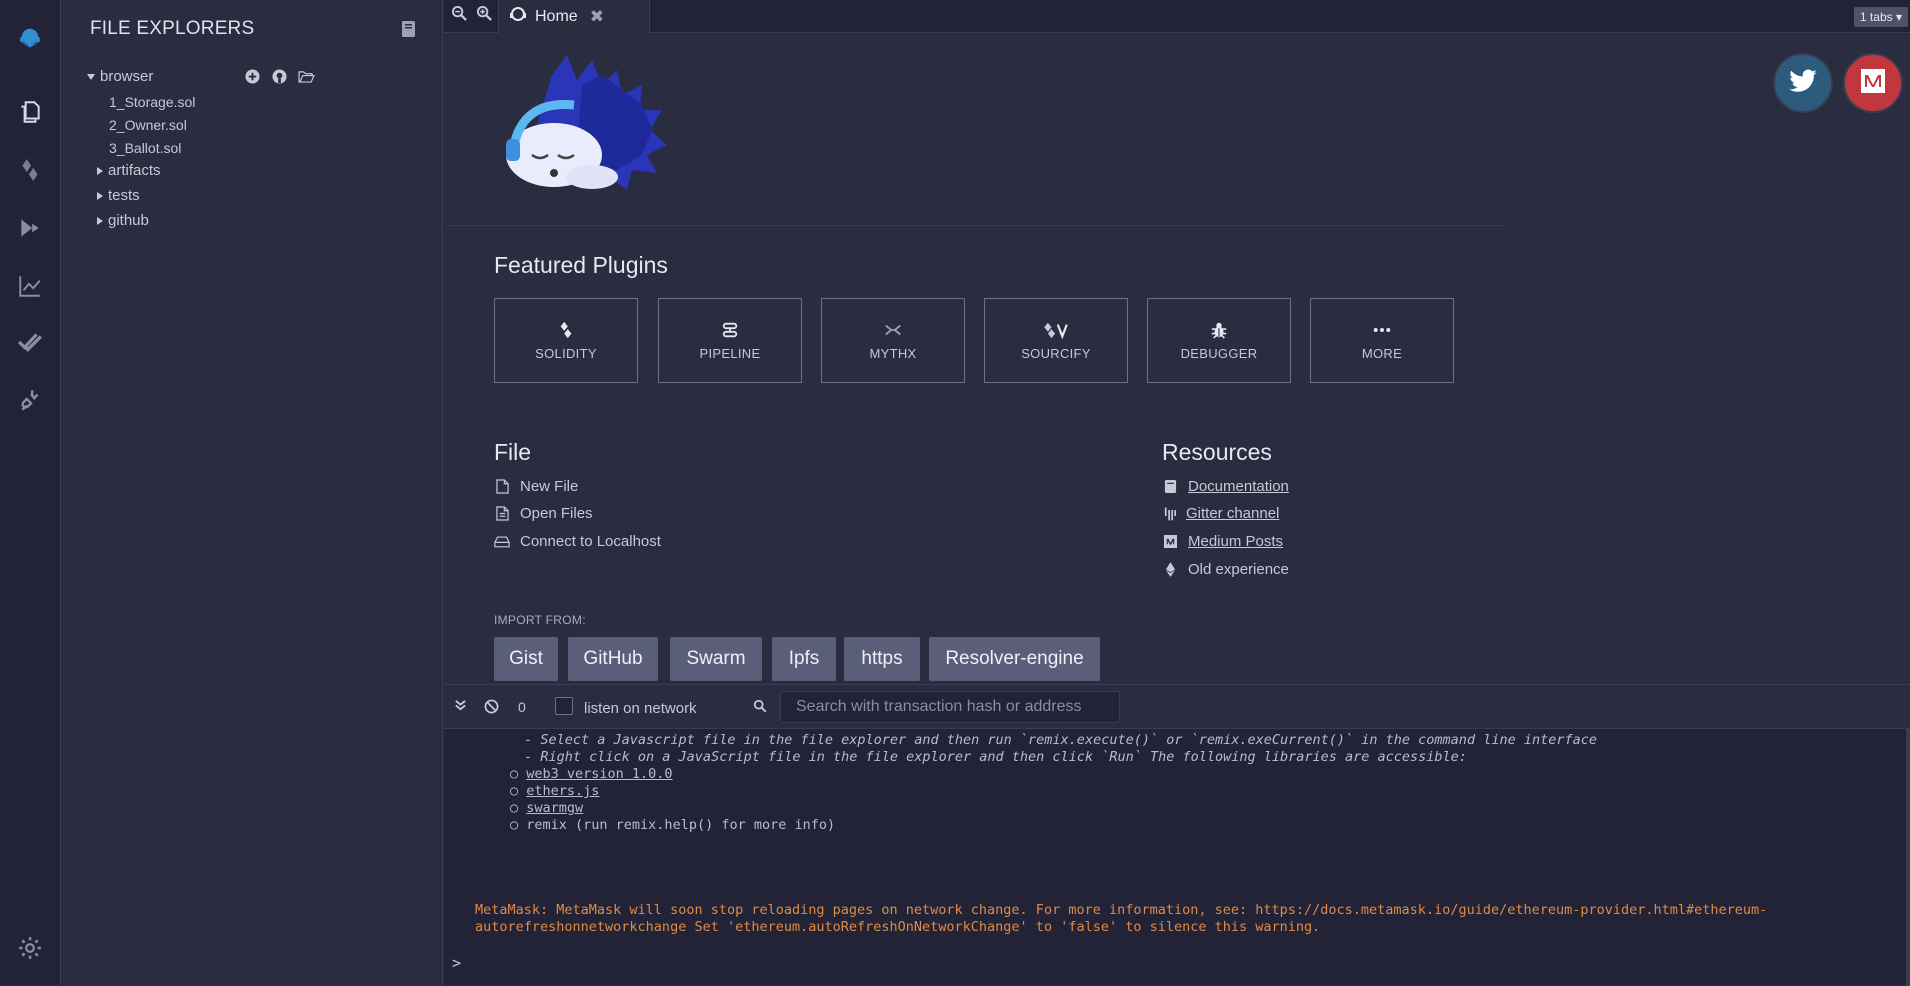  What do you see at coordinates (148, 125) in the screenshot?
I see `tree-file: 2_Owner.sol` at bounding box center [148, 125].